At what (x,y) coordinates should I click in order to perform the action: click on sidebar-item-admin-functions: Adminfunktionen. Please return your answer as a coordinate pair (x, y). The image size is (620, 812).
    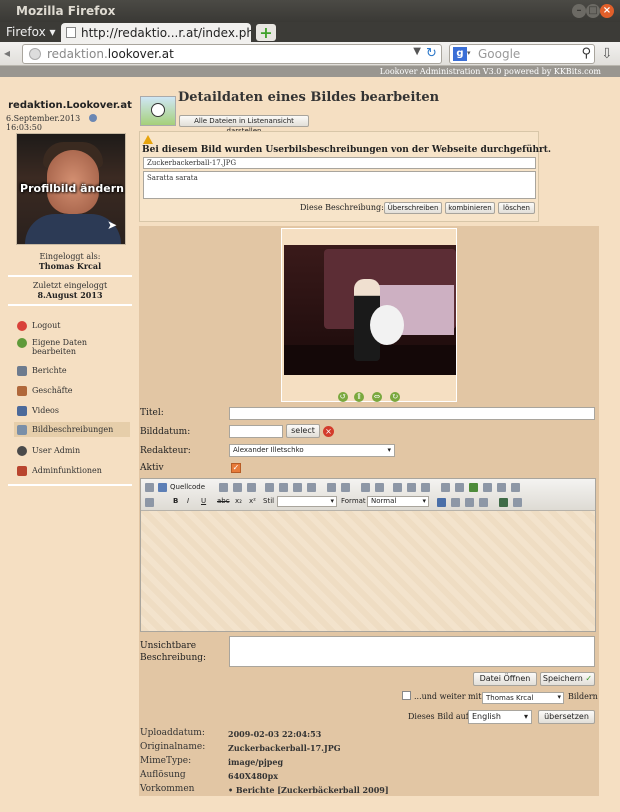
    Looking at the image, I should click on (72, 470).